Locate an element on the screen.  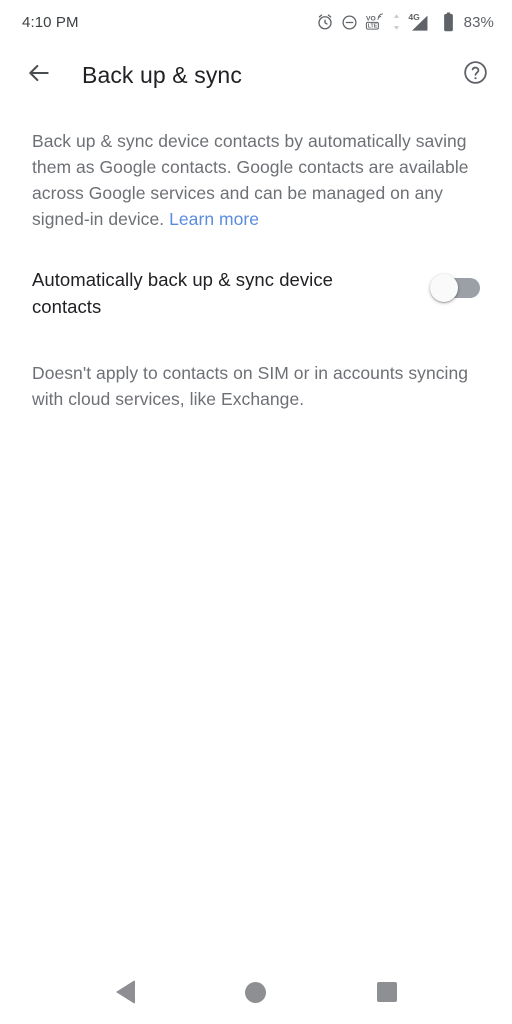
data-transfer-icon is located at coordinates (396, 22).